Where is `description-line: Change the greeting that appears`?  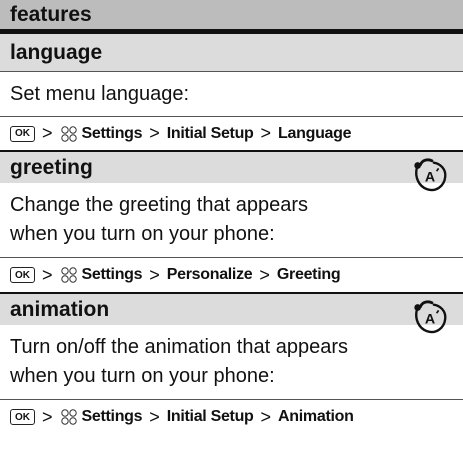 description-line: Change the greeting that appears is located at coordinates (159, 205).